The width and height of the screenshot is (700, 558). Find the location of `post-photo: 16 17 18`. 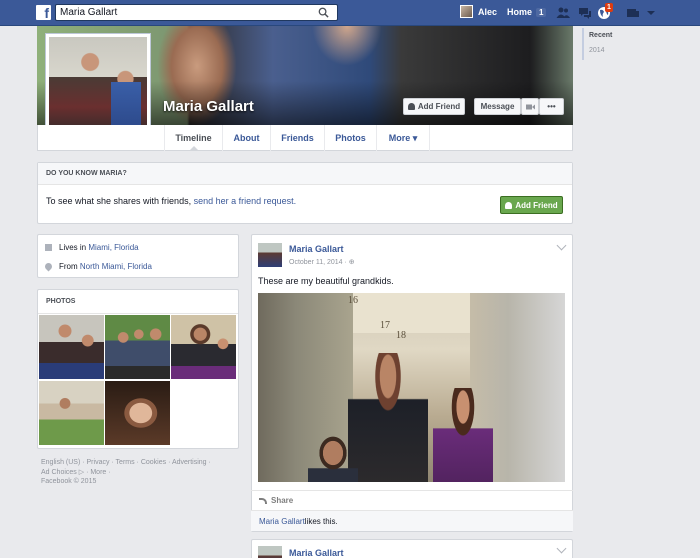

post-photo: 16 17 18 is located at coordinates (411, 387).